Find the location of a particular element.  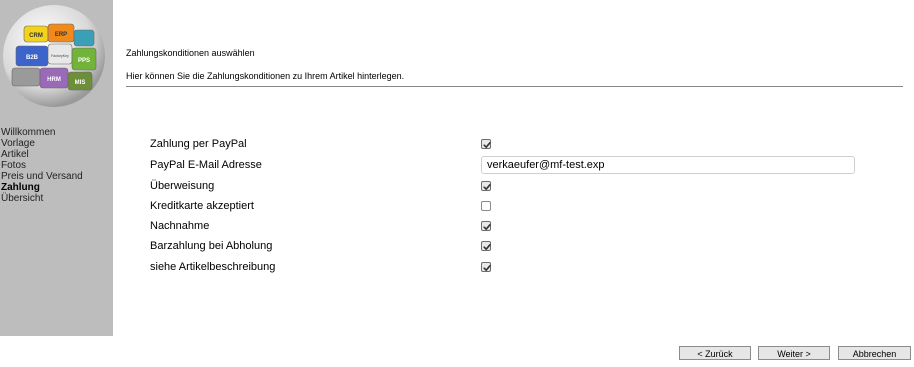

puzzle-globe-logo: CRM ERP B2B FactoryKey PPS HRM MIS is located at coordinates (54, 56).